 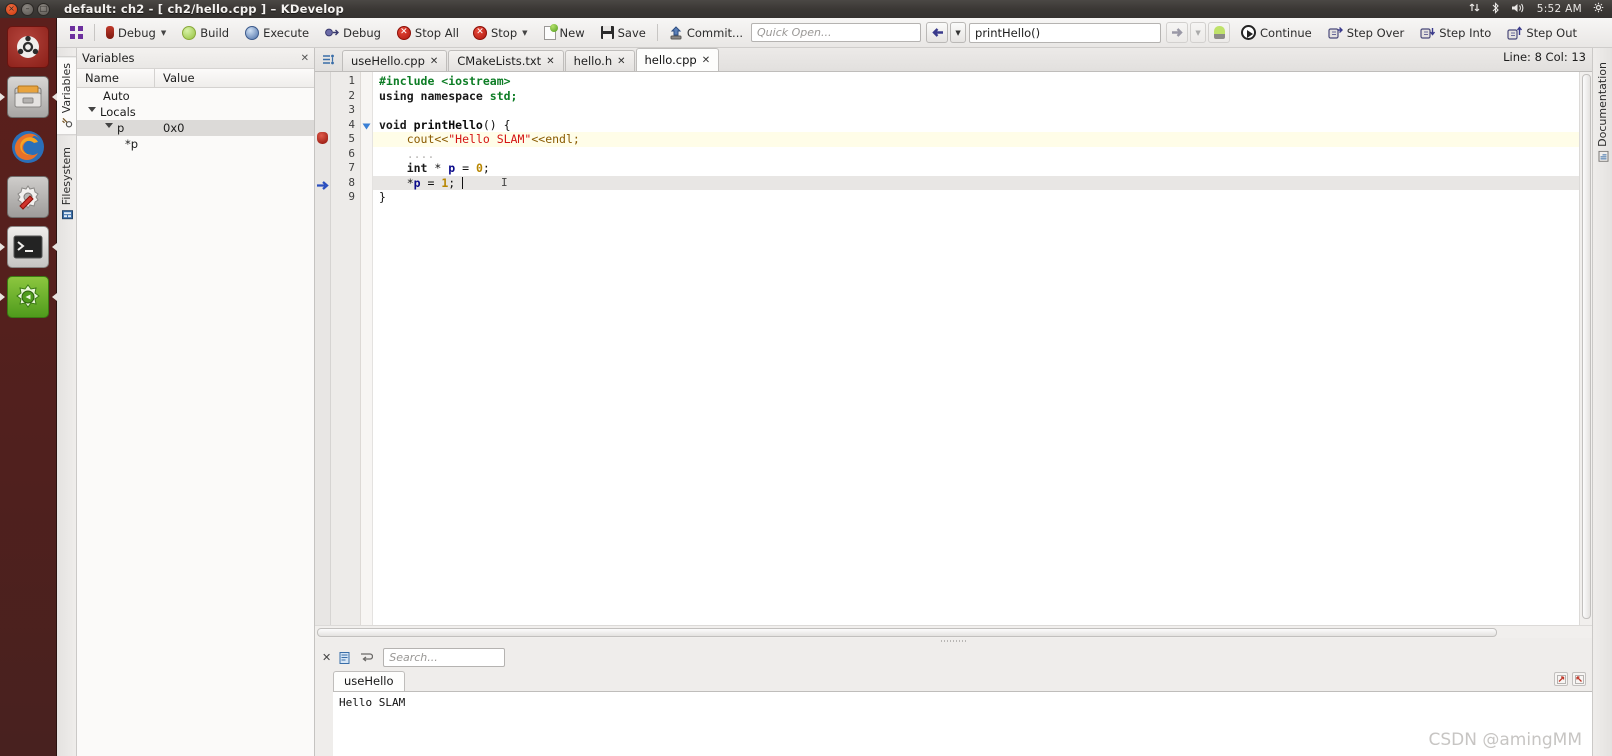 I want to click on stop-icon: ✕, so click(x=479, y=32).